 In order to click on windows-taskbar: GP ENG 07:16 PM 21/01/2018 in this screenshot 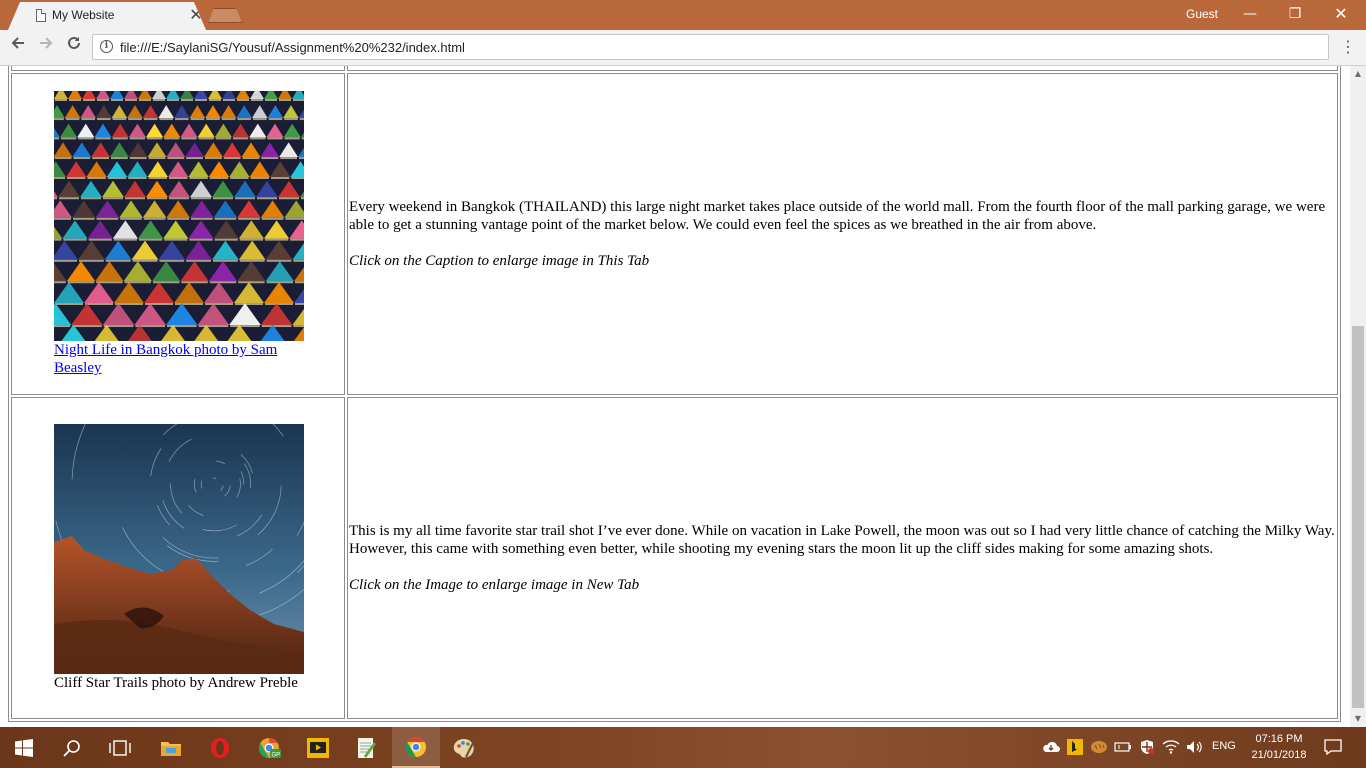, I will do `click(683, 747)`.